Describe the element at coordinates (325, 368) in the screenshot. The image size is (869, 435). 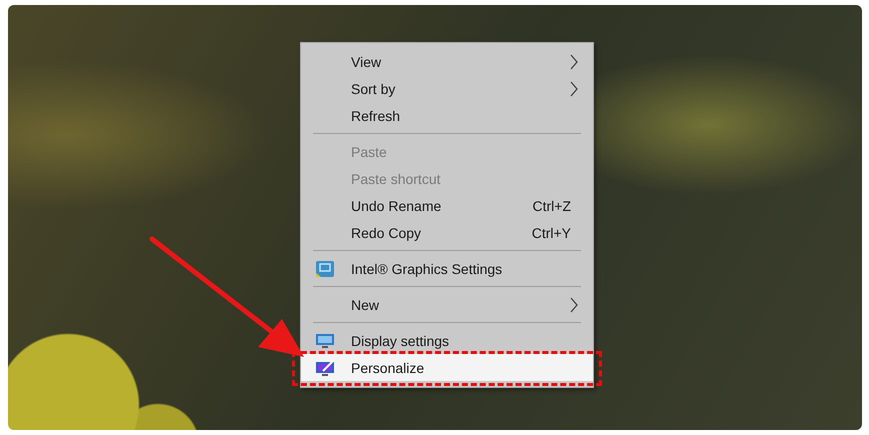
I see `monitor-brush-icon` at that location.